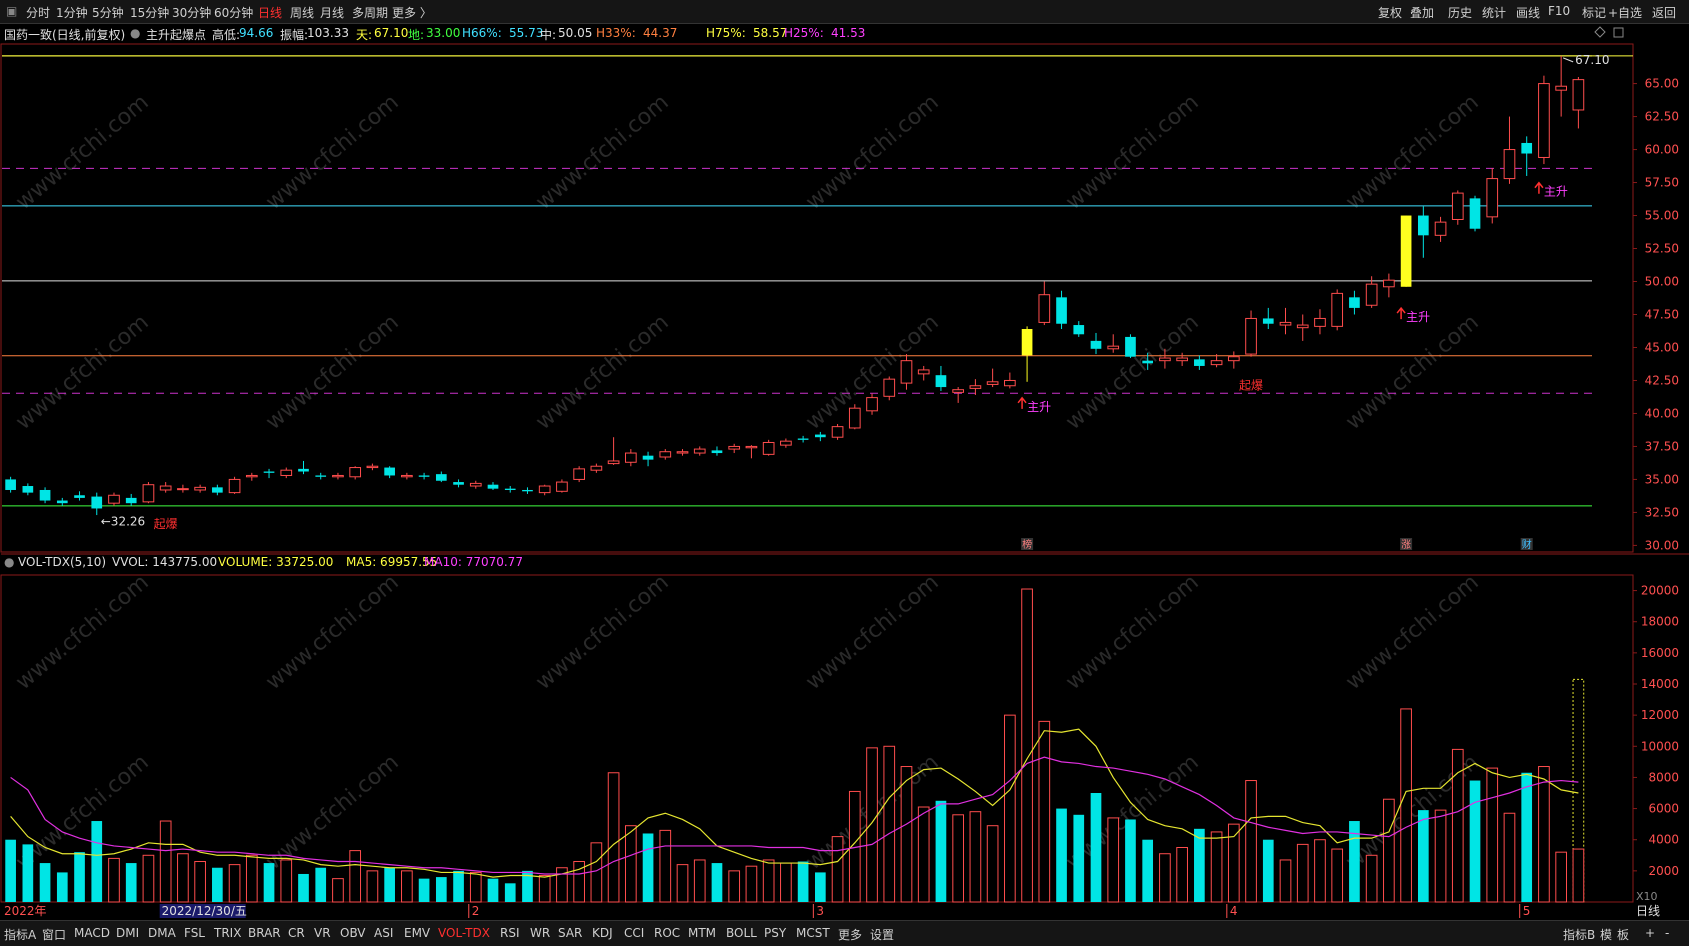 The width and height of the screenshot is (1689, 946). Describe the element at coordinates (634, 933) in the screenshot. I see `indicator-tab: CCI` at that location.